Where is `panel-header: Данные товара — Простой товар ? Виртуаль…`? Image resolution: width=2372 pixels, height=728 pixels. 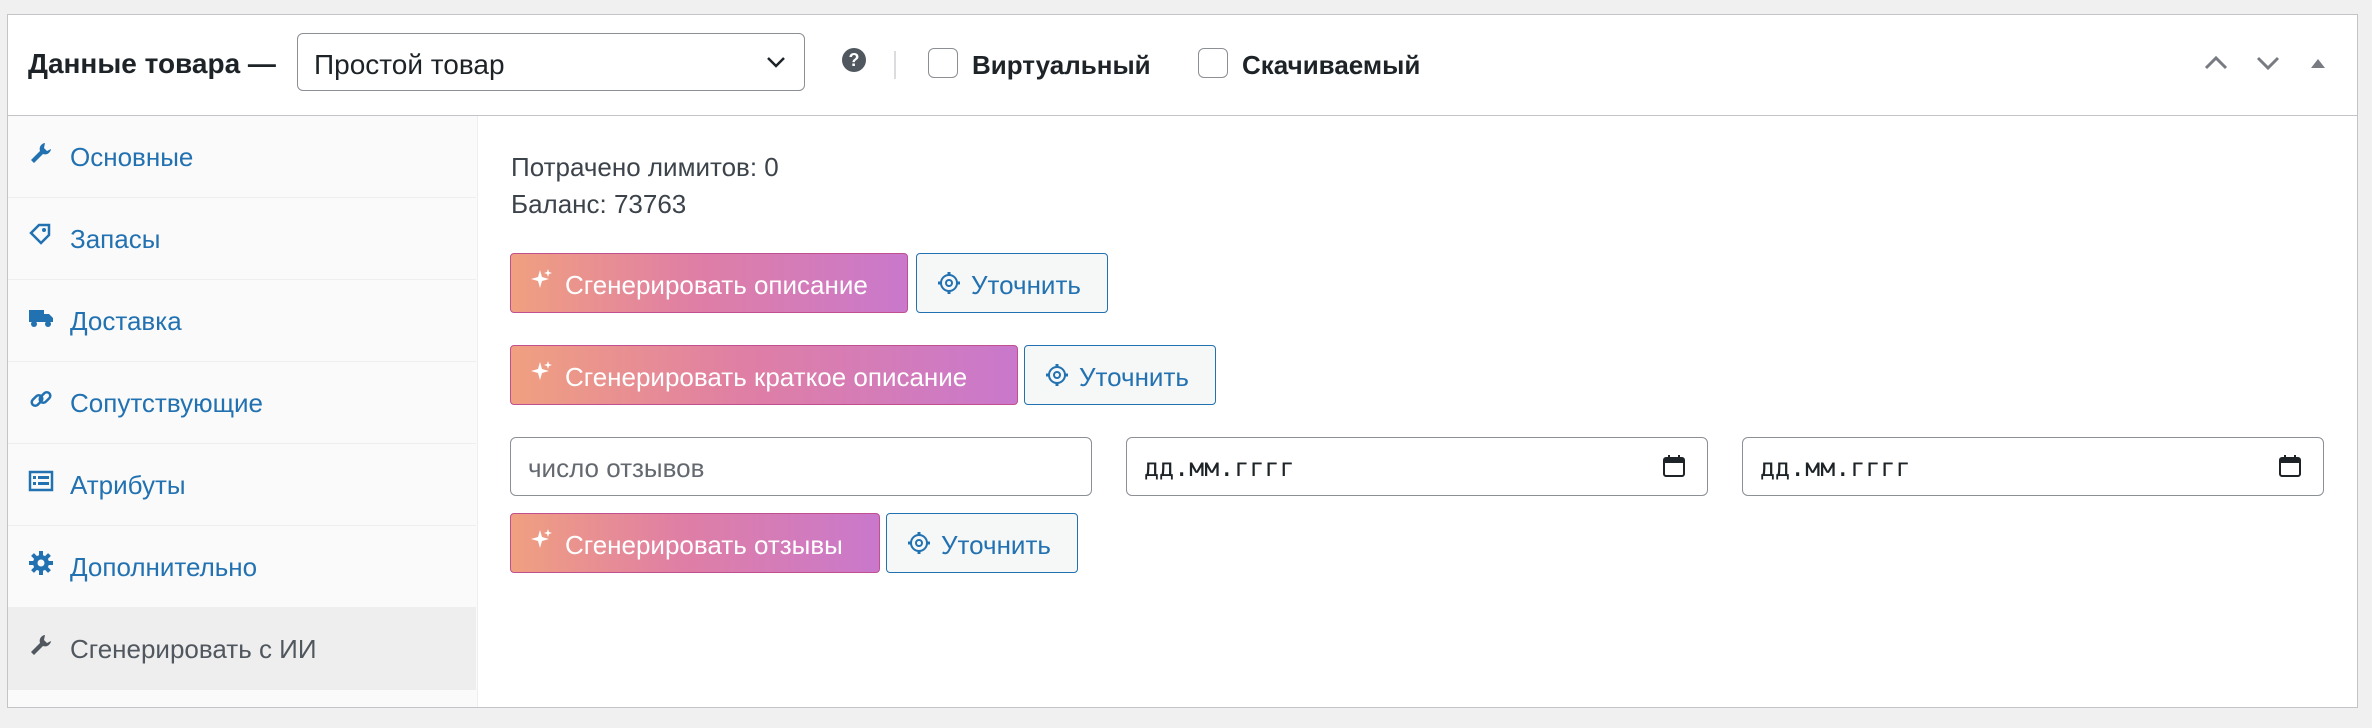 panel-header: Данные товара — Простой товар ? Виртуаль… is located at coordinates (1182, 65).